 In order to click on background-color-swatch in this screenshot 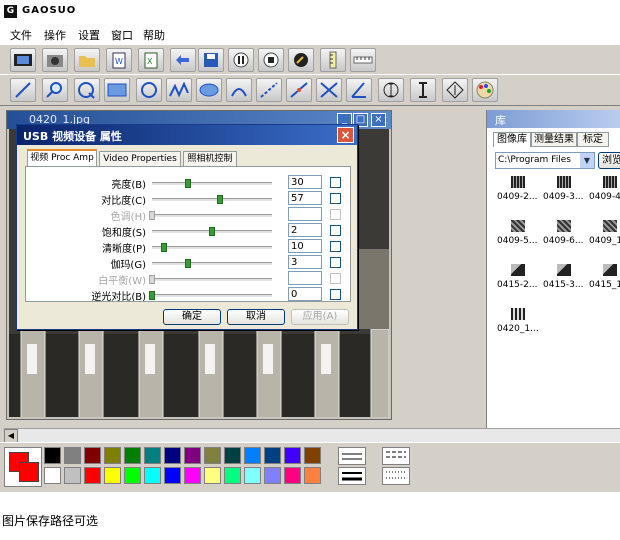, I will do `click(29, 472)`.